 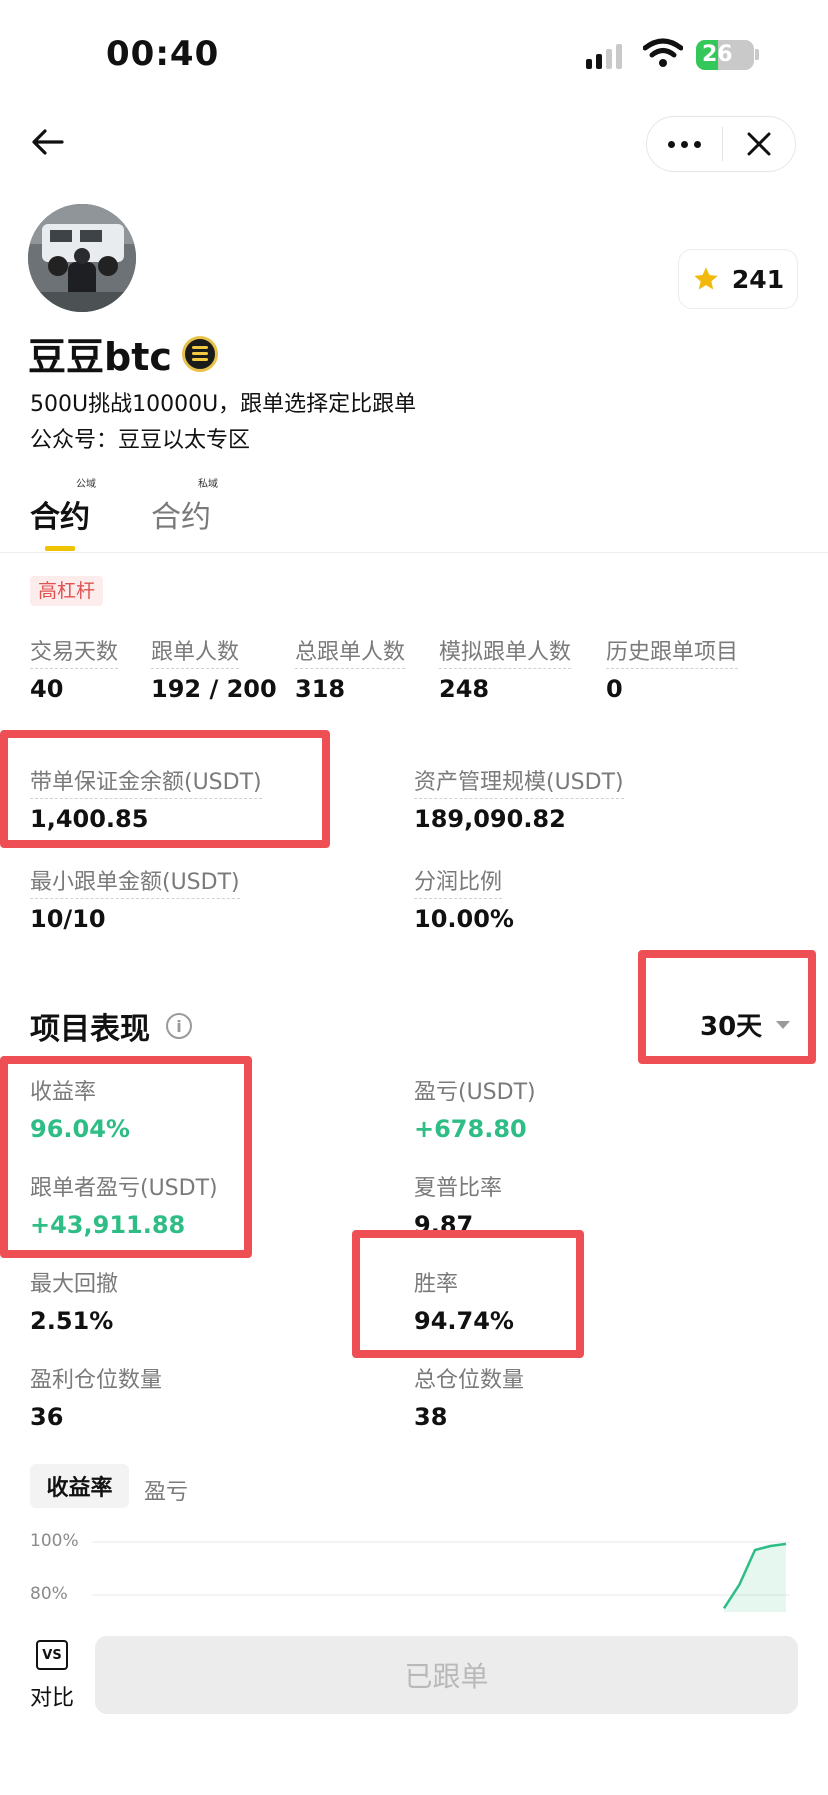 What do you see at coordinates (67, 591) in the screenshot?
I see `high-leverage-tag: 高杠杆` at bounding box center [67, 591].